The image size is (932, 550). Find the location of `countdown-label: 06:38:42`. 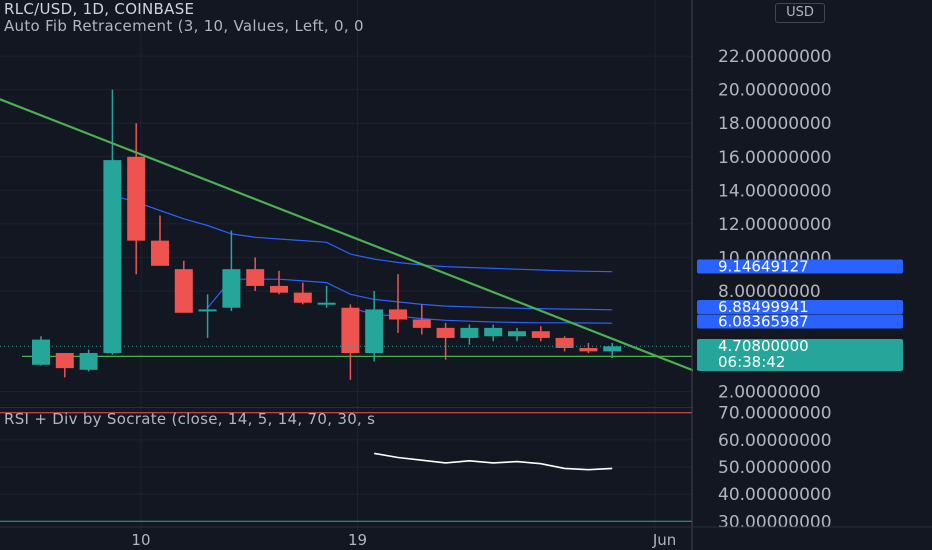

countdown-label: 06:38:42 is located at coordinates (751, 362).